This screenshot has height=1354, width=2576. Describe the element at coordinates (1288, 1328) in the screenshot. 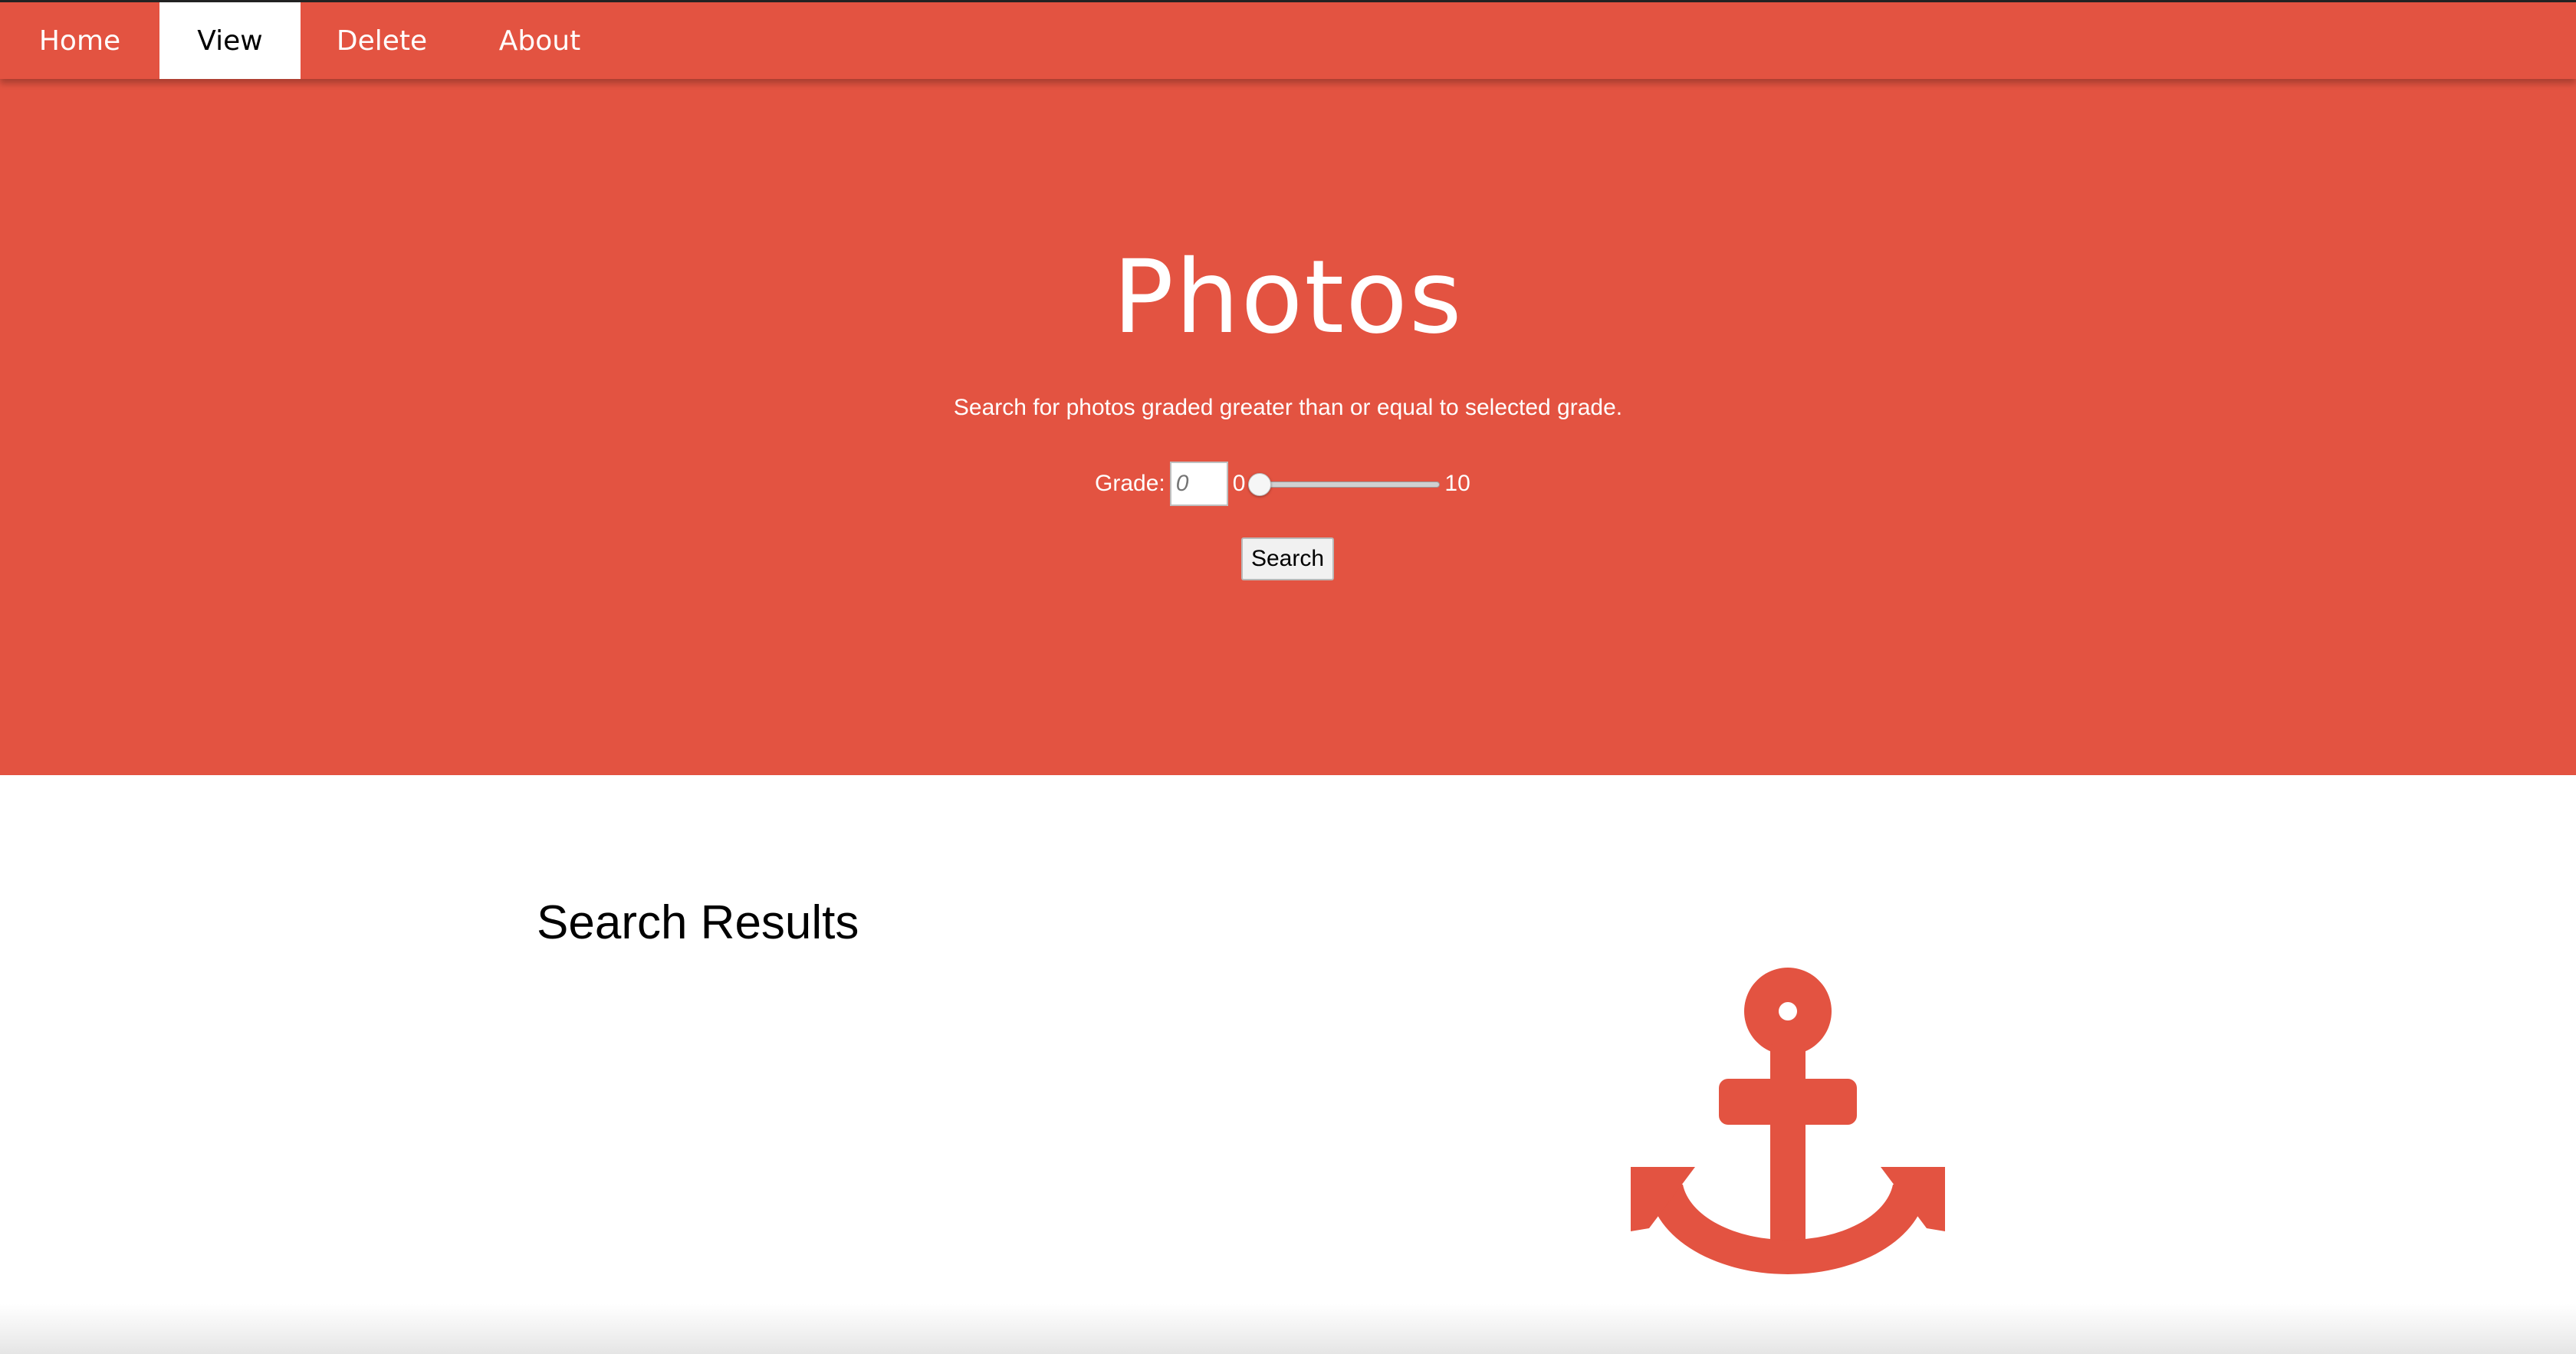

I see `bottom-shadow` at that location.